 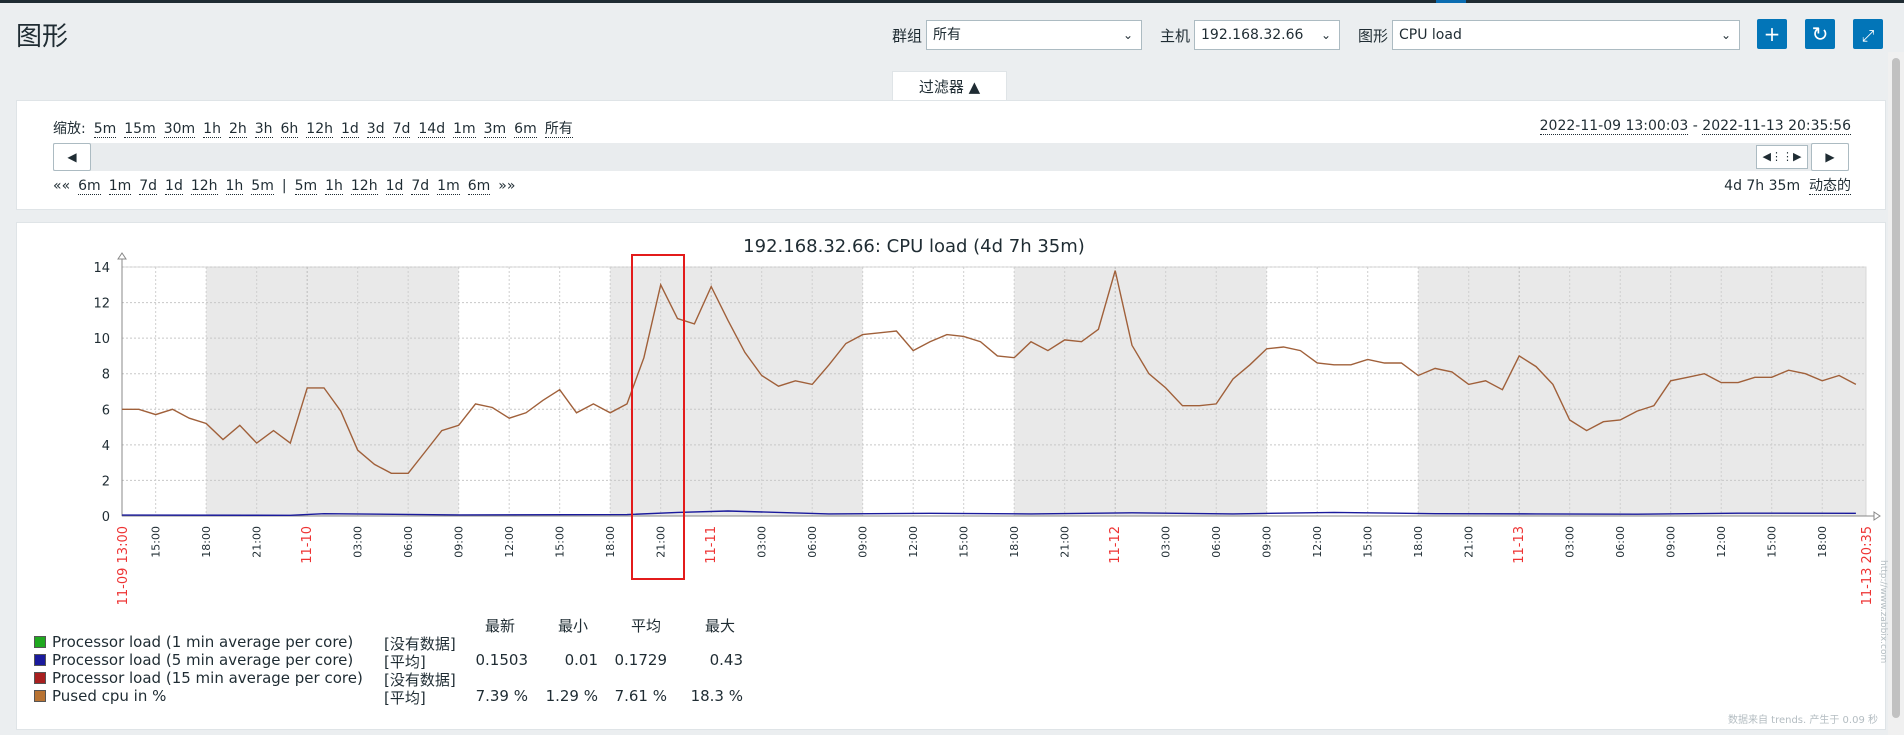 What do you see at coordinates (1802, 720) in the screenshot?
I see `generated-note: 数据来自 trends. 产生于 0.09 秒` at bounding box center [1802, 720].